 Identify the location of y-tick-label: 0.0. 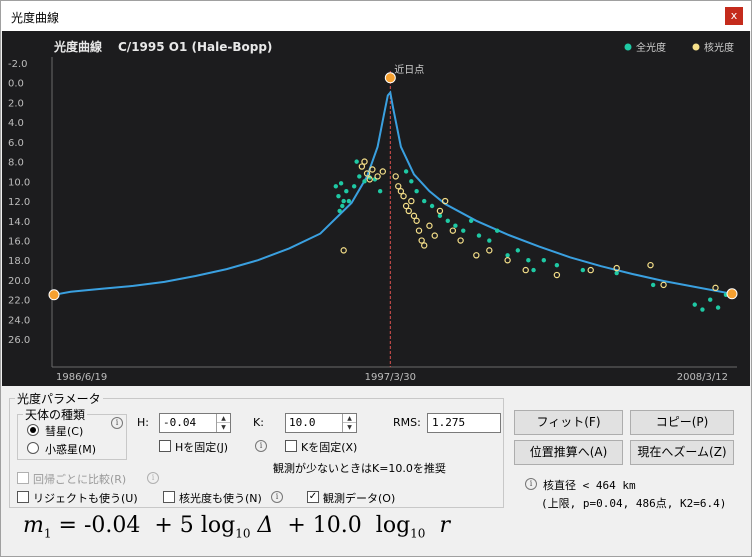
(16, 84).